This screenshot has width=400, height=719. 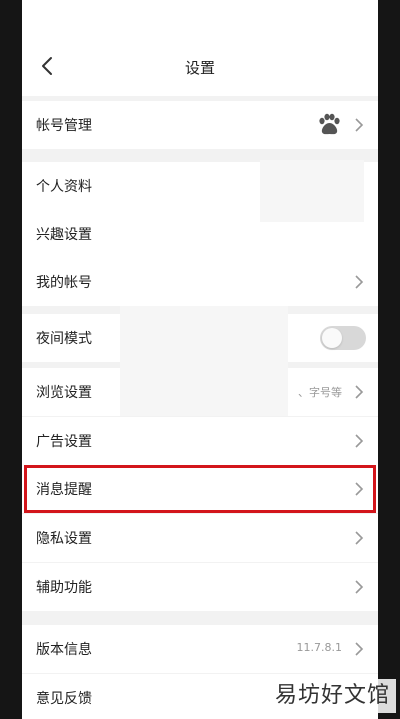 What do you see at coordinates (200, 125) in the screenshot?
I see `row-account-management: 帐号管理` at bounding box center [200, 125].